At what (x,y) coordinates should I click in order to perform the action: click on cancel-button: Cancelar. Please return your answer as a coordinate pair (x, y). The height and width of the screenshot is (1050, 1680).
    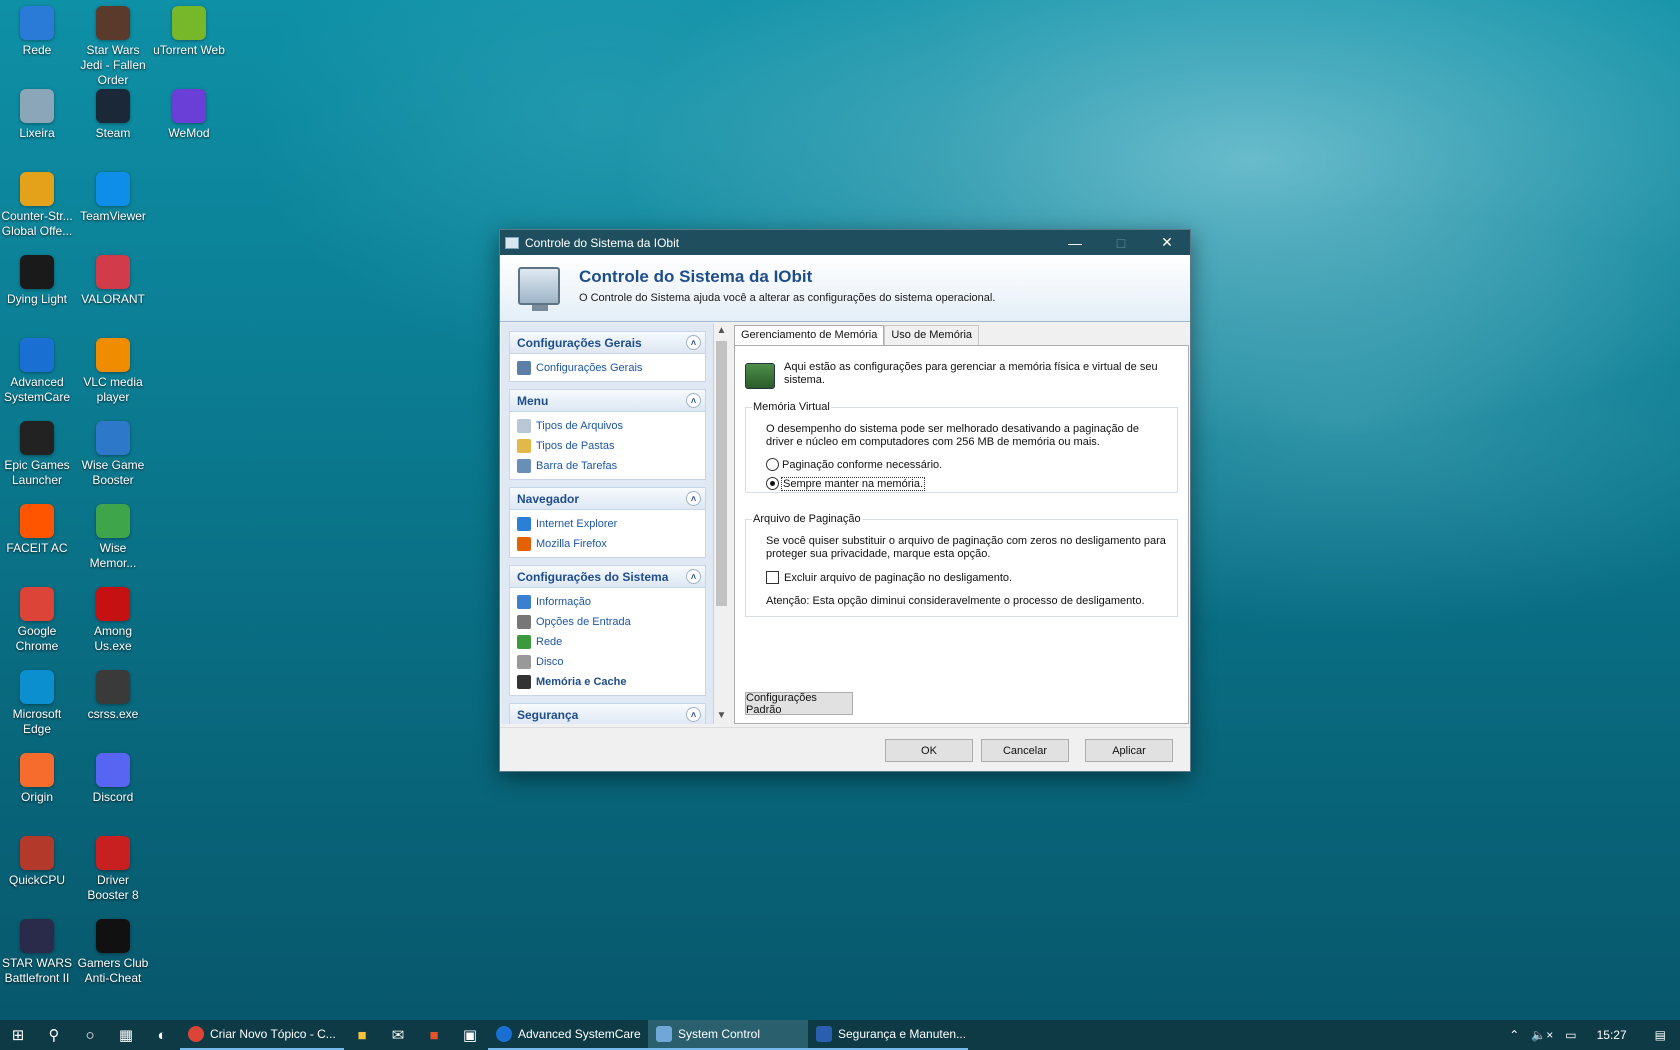
    Looking at the image, I should click on (1025, 750).